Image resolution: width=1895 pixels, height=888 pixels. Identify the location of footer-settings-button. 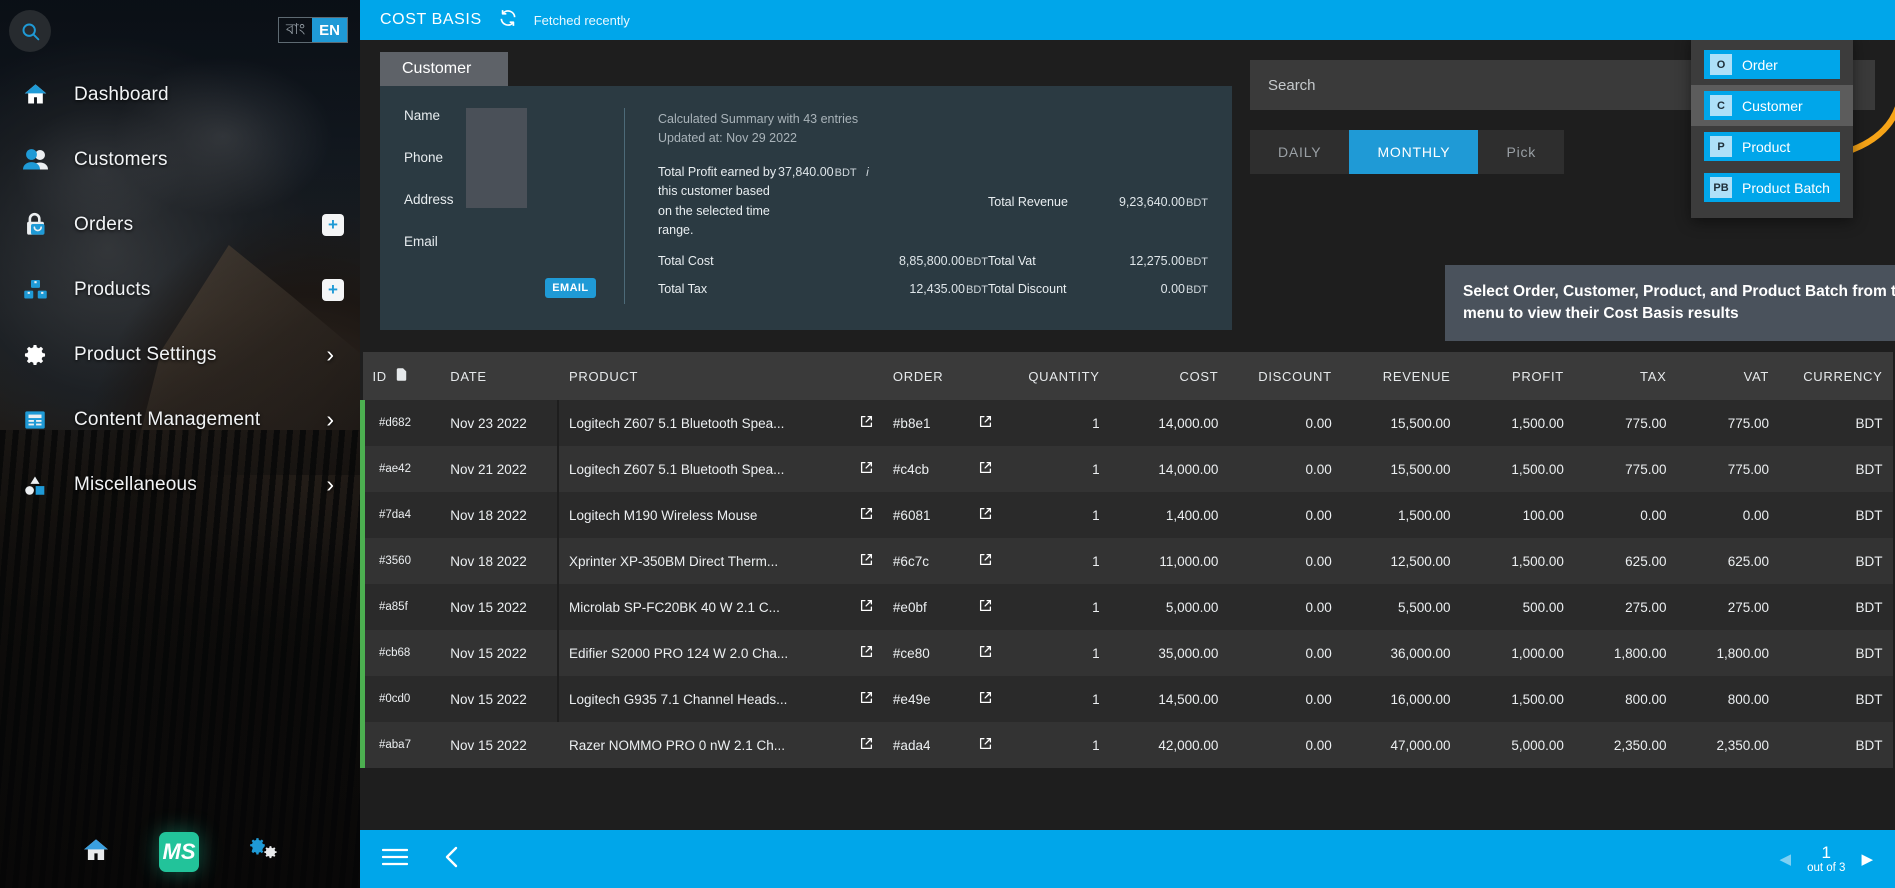
(263, 852).